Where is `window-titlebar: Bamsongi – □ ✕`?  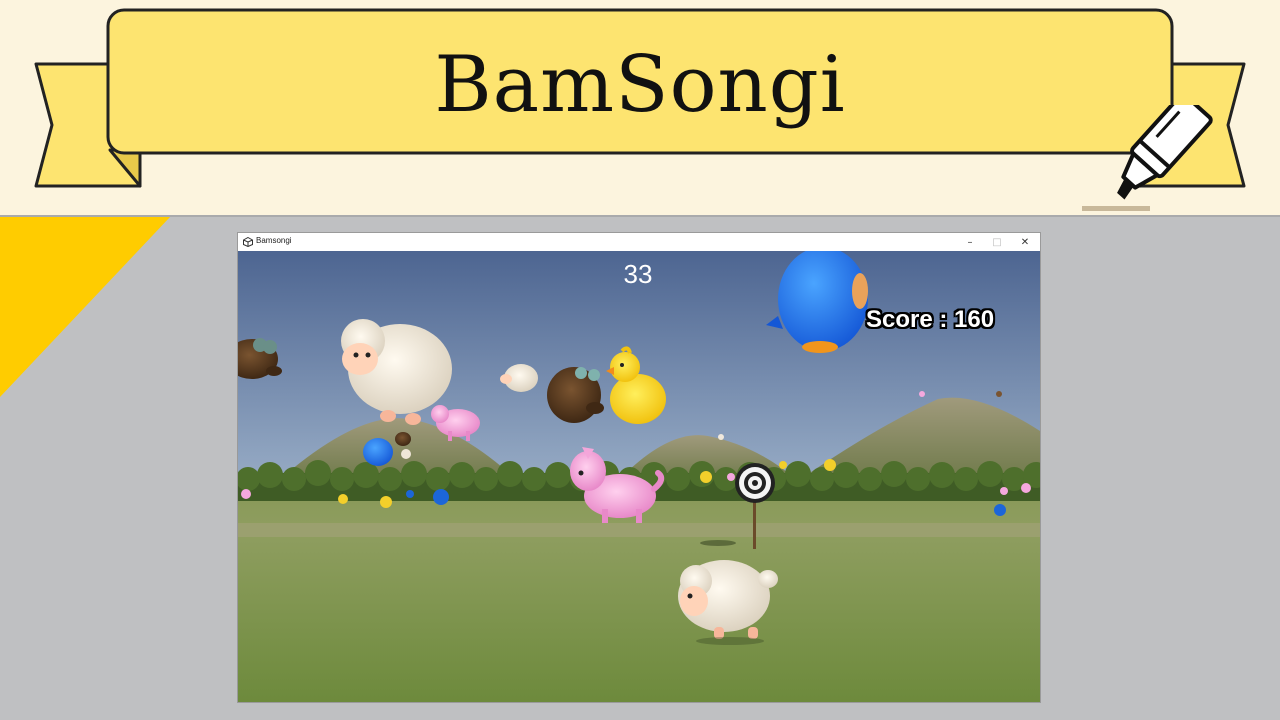 window-titlebar: Bamsongi – □ ✕ is located at coordinates (639, 242).